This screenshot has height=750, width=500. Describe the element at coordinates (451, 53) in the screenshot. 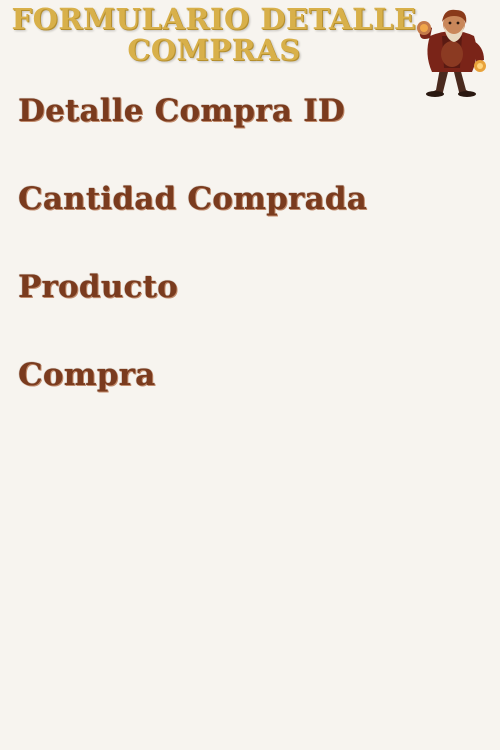

I see `bearded-mascot-icon` at that location.